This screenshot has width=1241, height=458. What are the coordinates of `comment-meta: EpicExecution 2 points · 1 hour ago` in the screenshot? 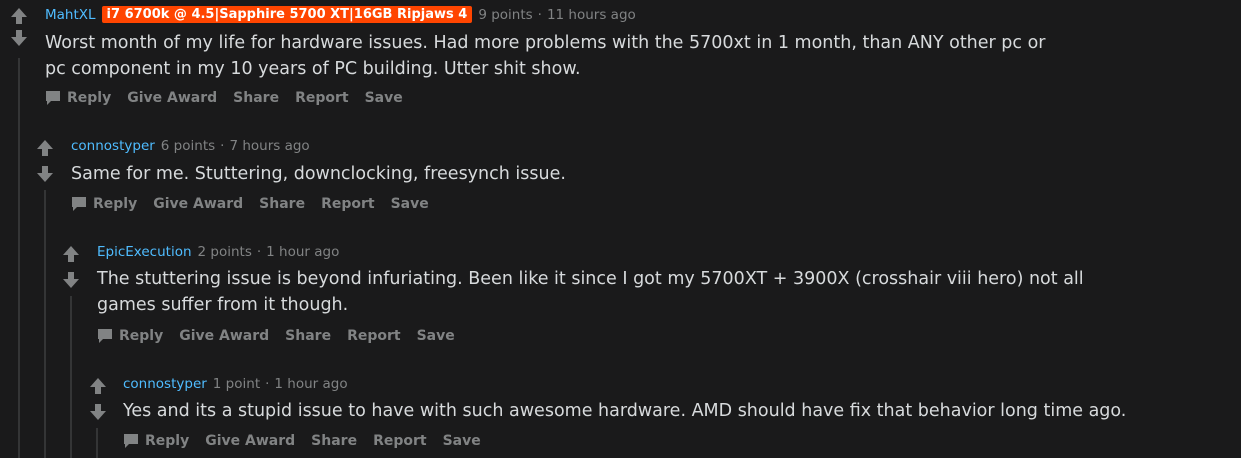 It's located at (218, 252).